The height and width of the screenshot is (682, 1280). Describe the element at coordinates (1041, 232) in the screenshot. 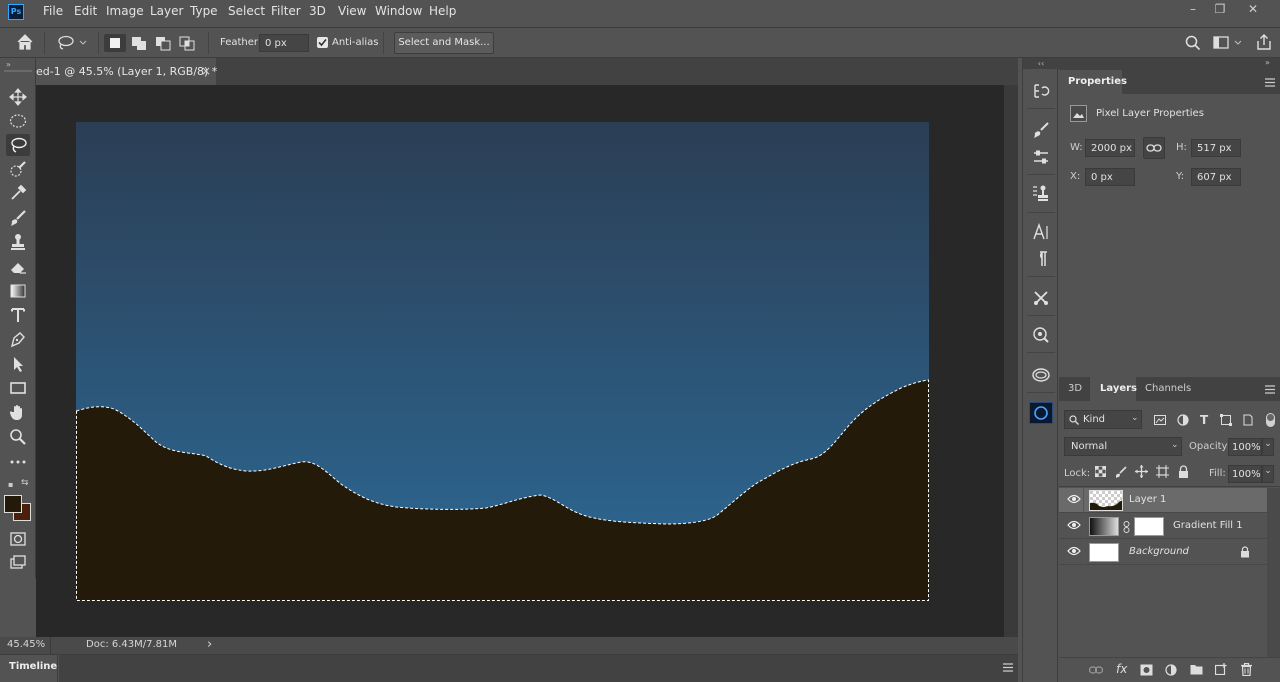

I see `character-icon` at that location.